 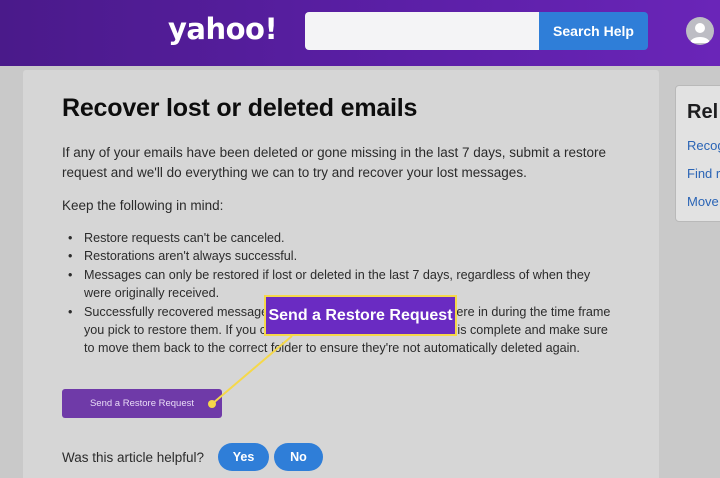 I want to click on list-item: Restore requests can't be canceled., so click(x=342, y=238).